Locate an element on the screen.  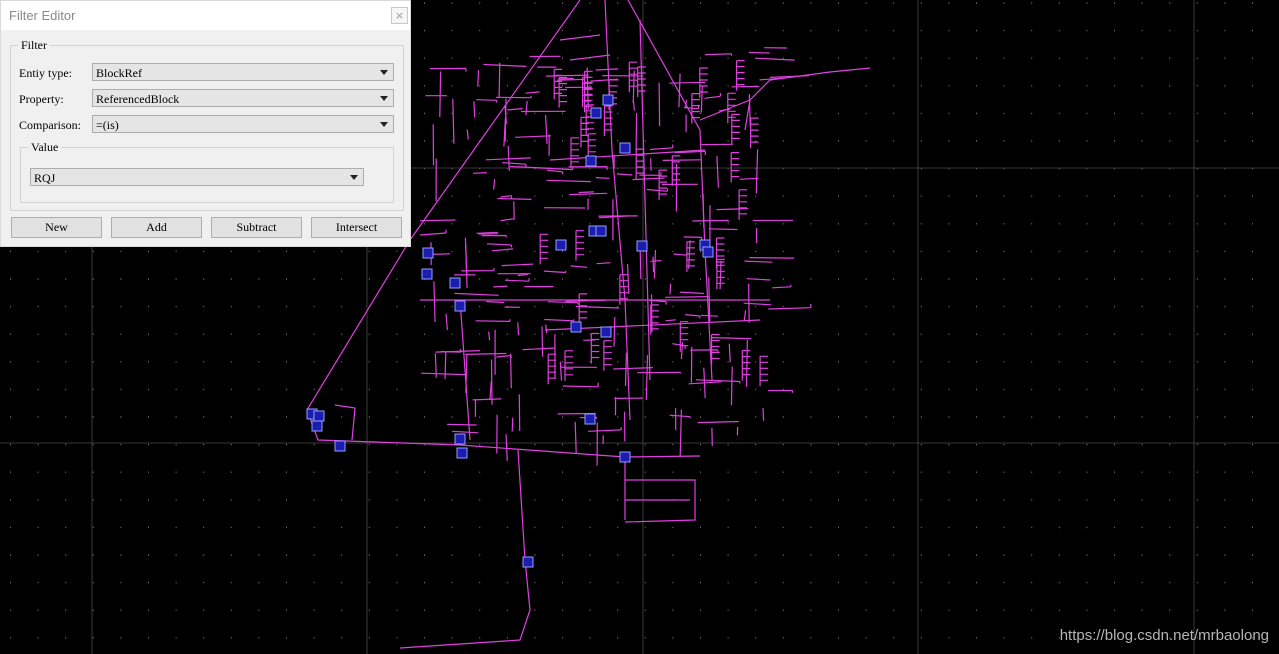
new-button: New is located at coordinates (56, 227).